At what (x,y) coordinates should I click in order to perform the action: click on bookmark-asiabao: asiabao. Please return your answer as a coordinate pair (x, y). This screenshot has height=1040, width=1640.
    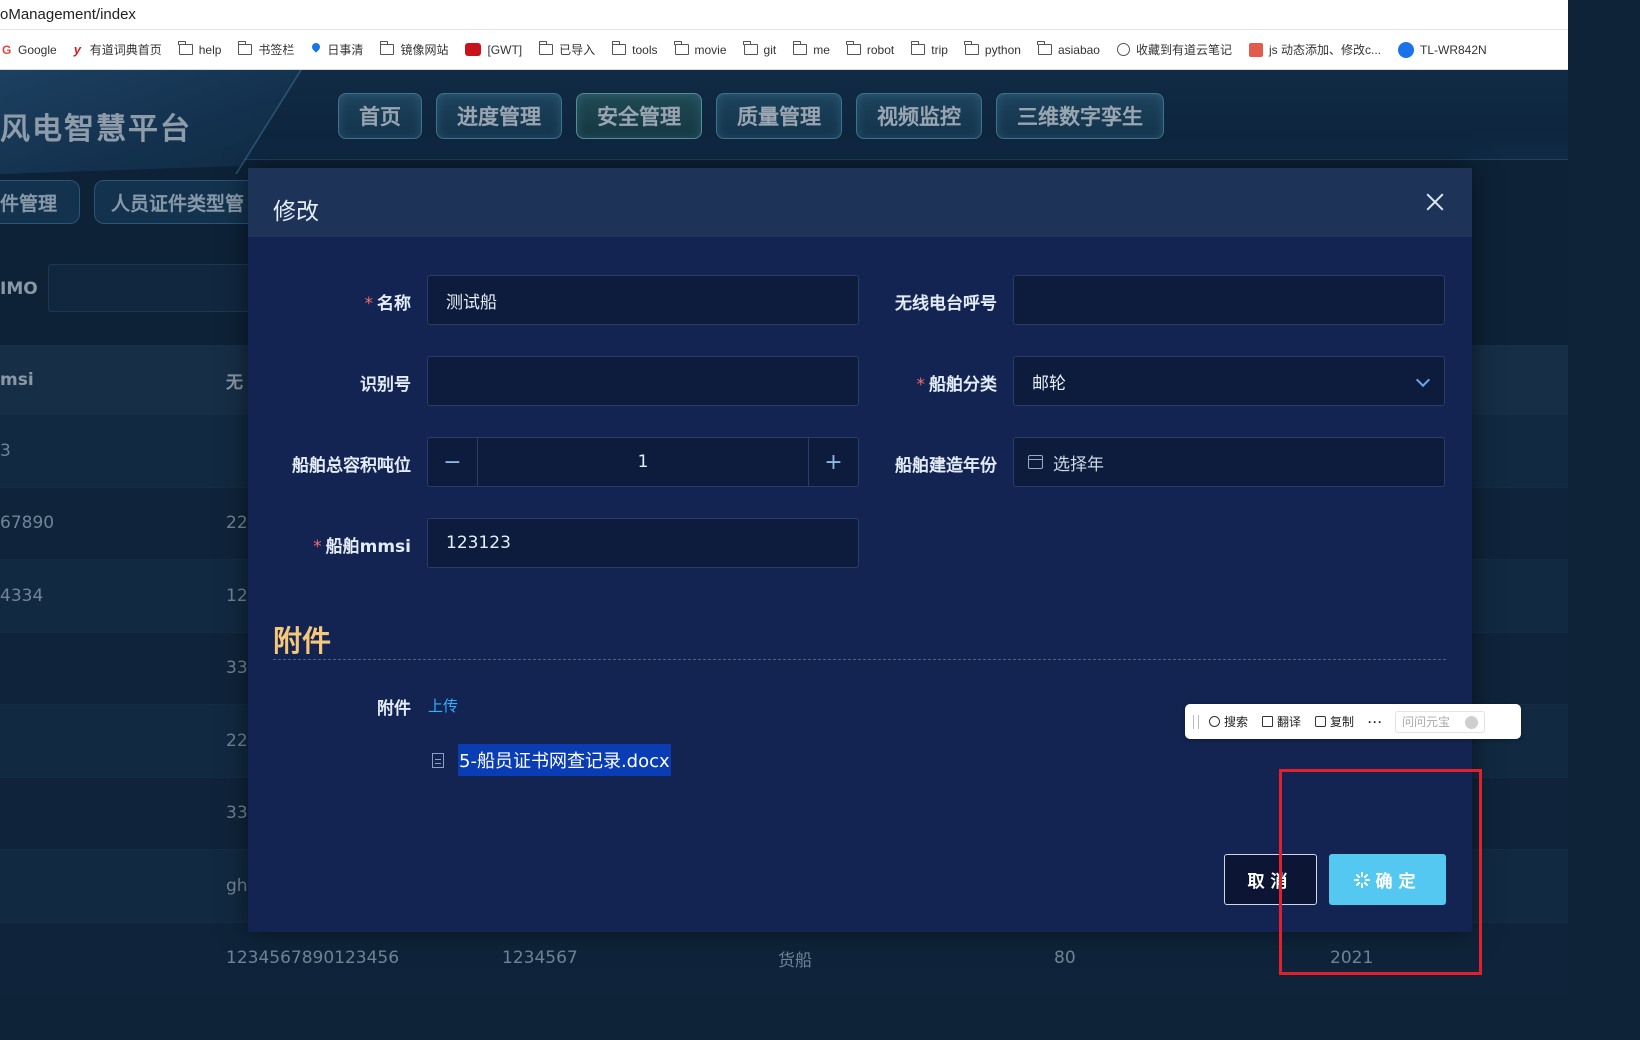
    Looking at the image, I should click on (1068, 49).